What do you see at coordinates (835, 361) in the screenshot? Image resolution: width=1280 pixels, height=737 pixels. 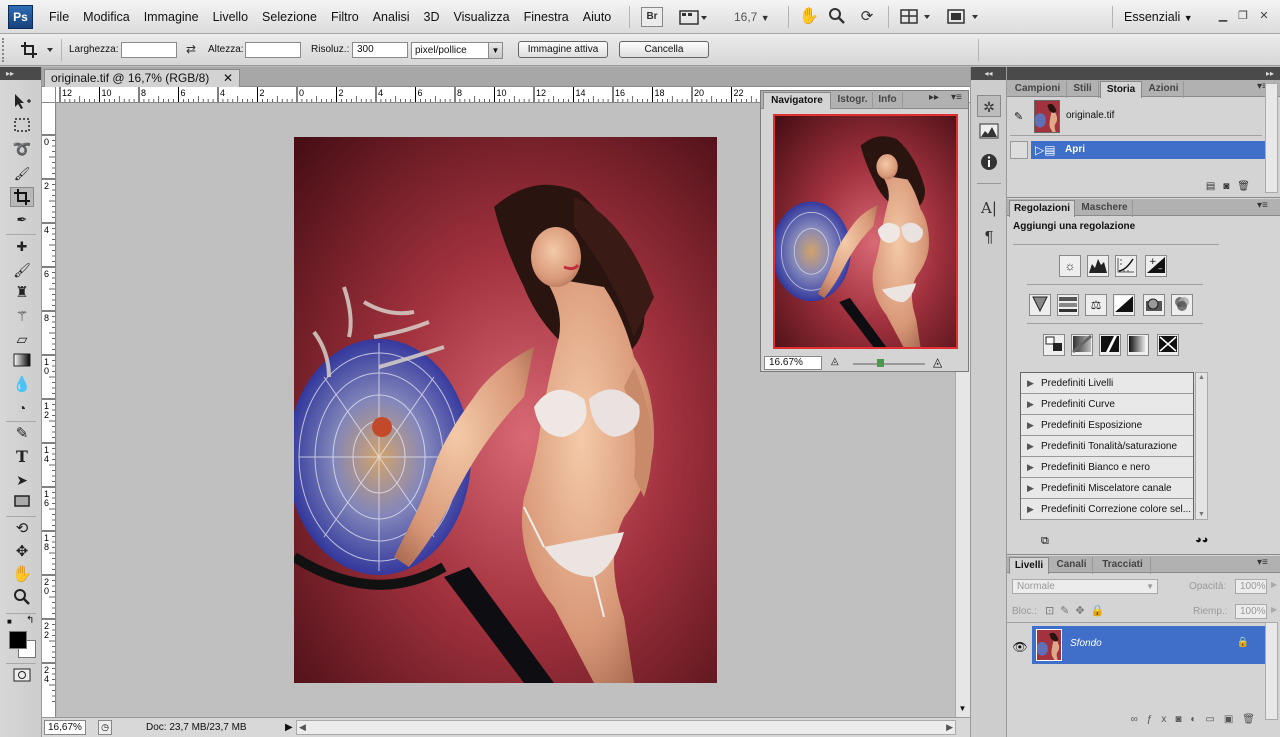 I see `zoom-out-icon: ◬` at bounding box center [835, 361].